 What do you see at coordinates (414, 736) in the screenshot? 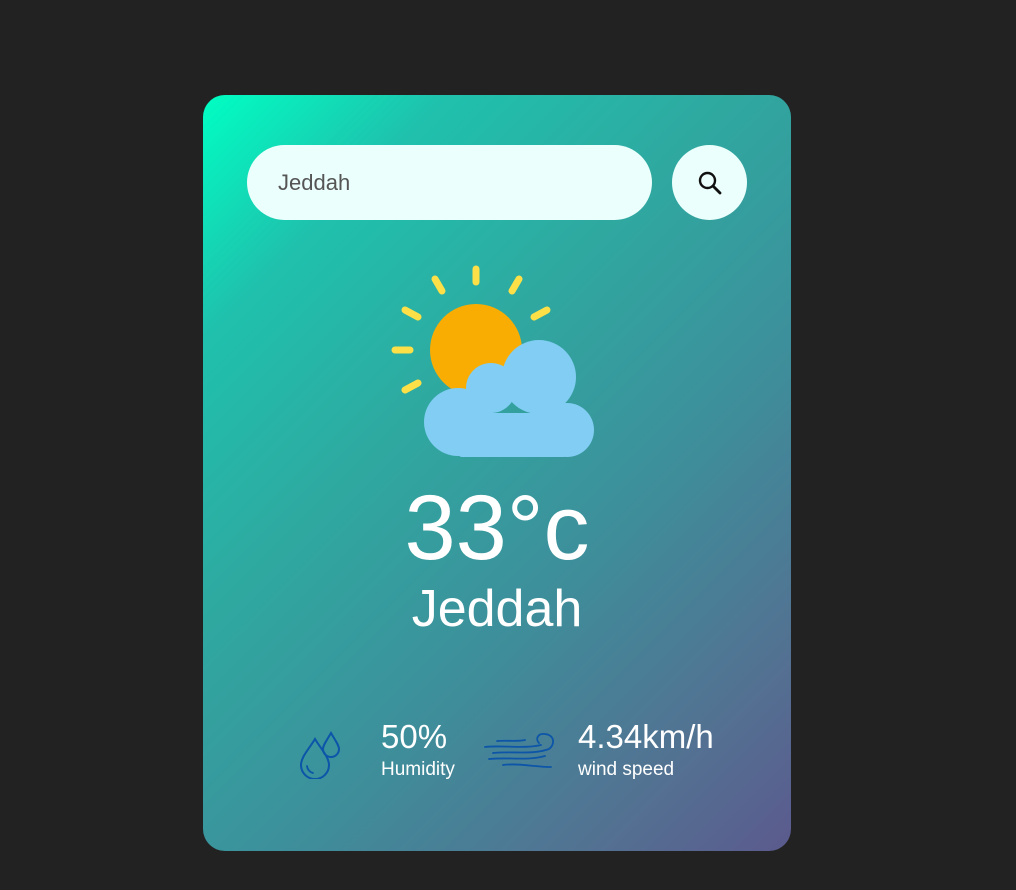
I see `humidity-value: 50%` at bounding box center [414, 736].